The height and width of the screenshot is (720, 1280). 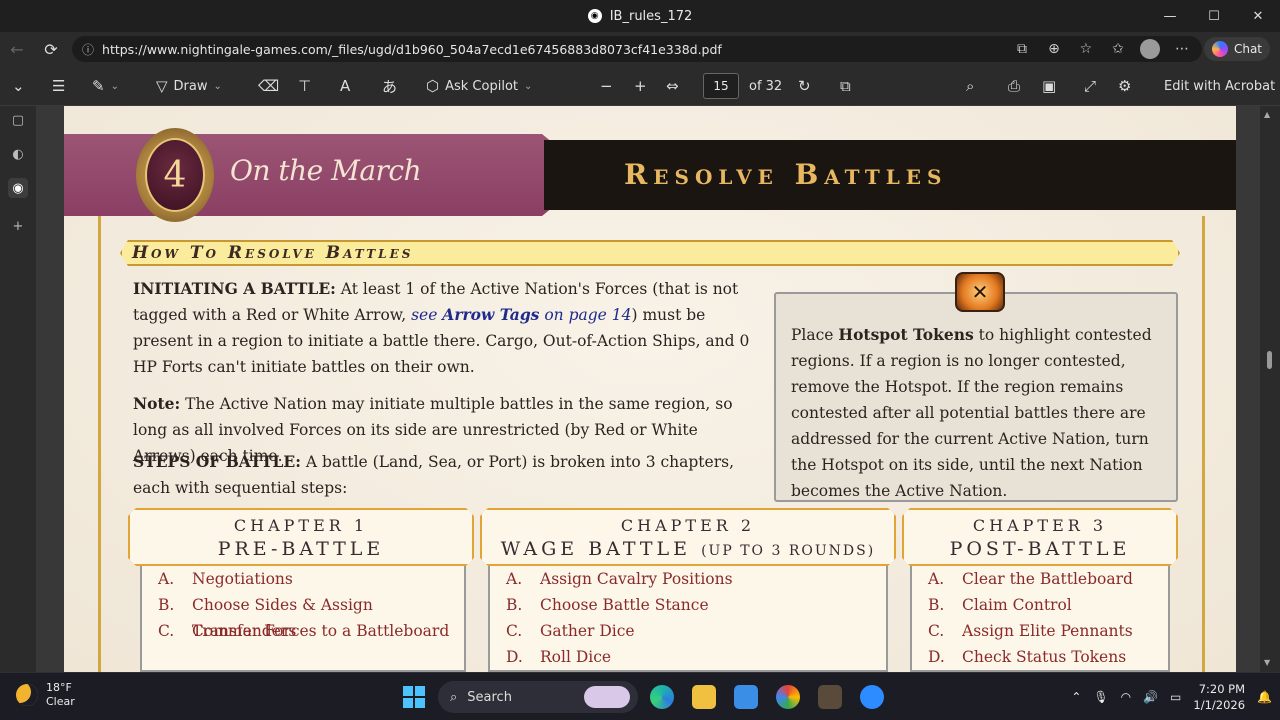 I want to click on start-button, so click(x=414, y=697).